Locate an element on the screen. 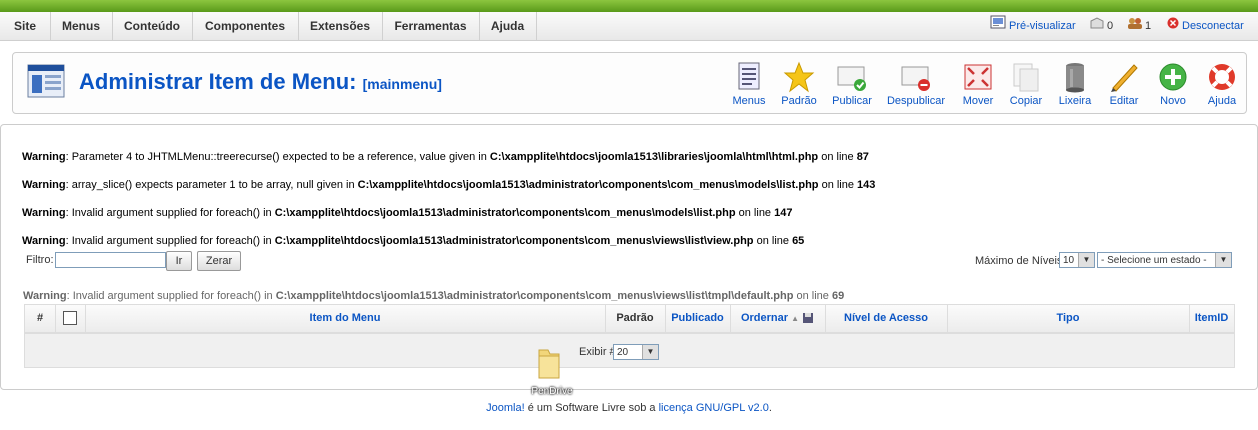 The height and width of the screenshot is (430, 1258). license-link: licença GNU/GPL v2.0 is located at coordinates (714, 408).